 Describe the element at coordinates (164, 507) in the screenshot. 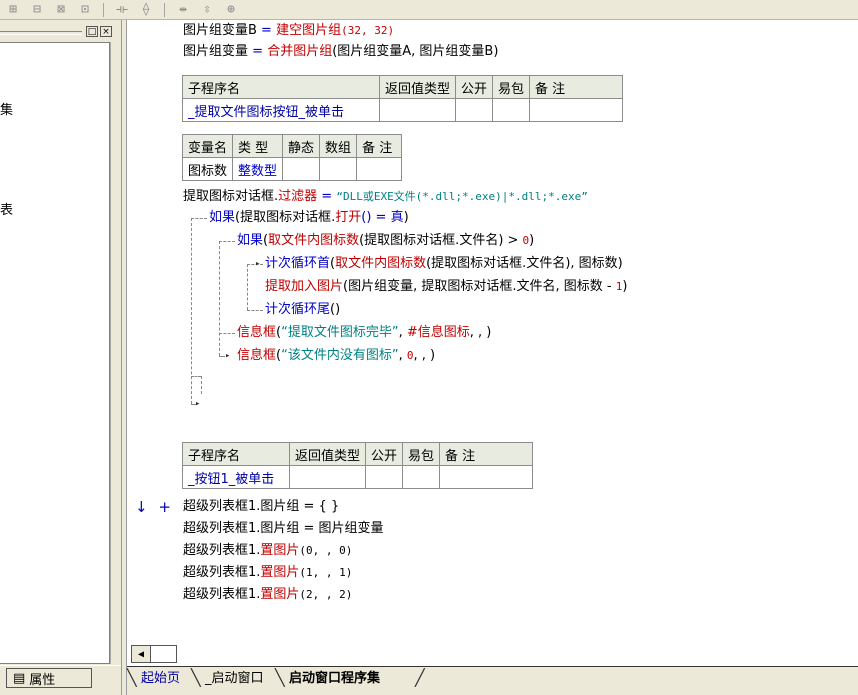

I see `expand-plus-icon: +` at that location.